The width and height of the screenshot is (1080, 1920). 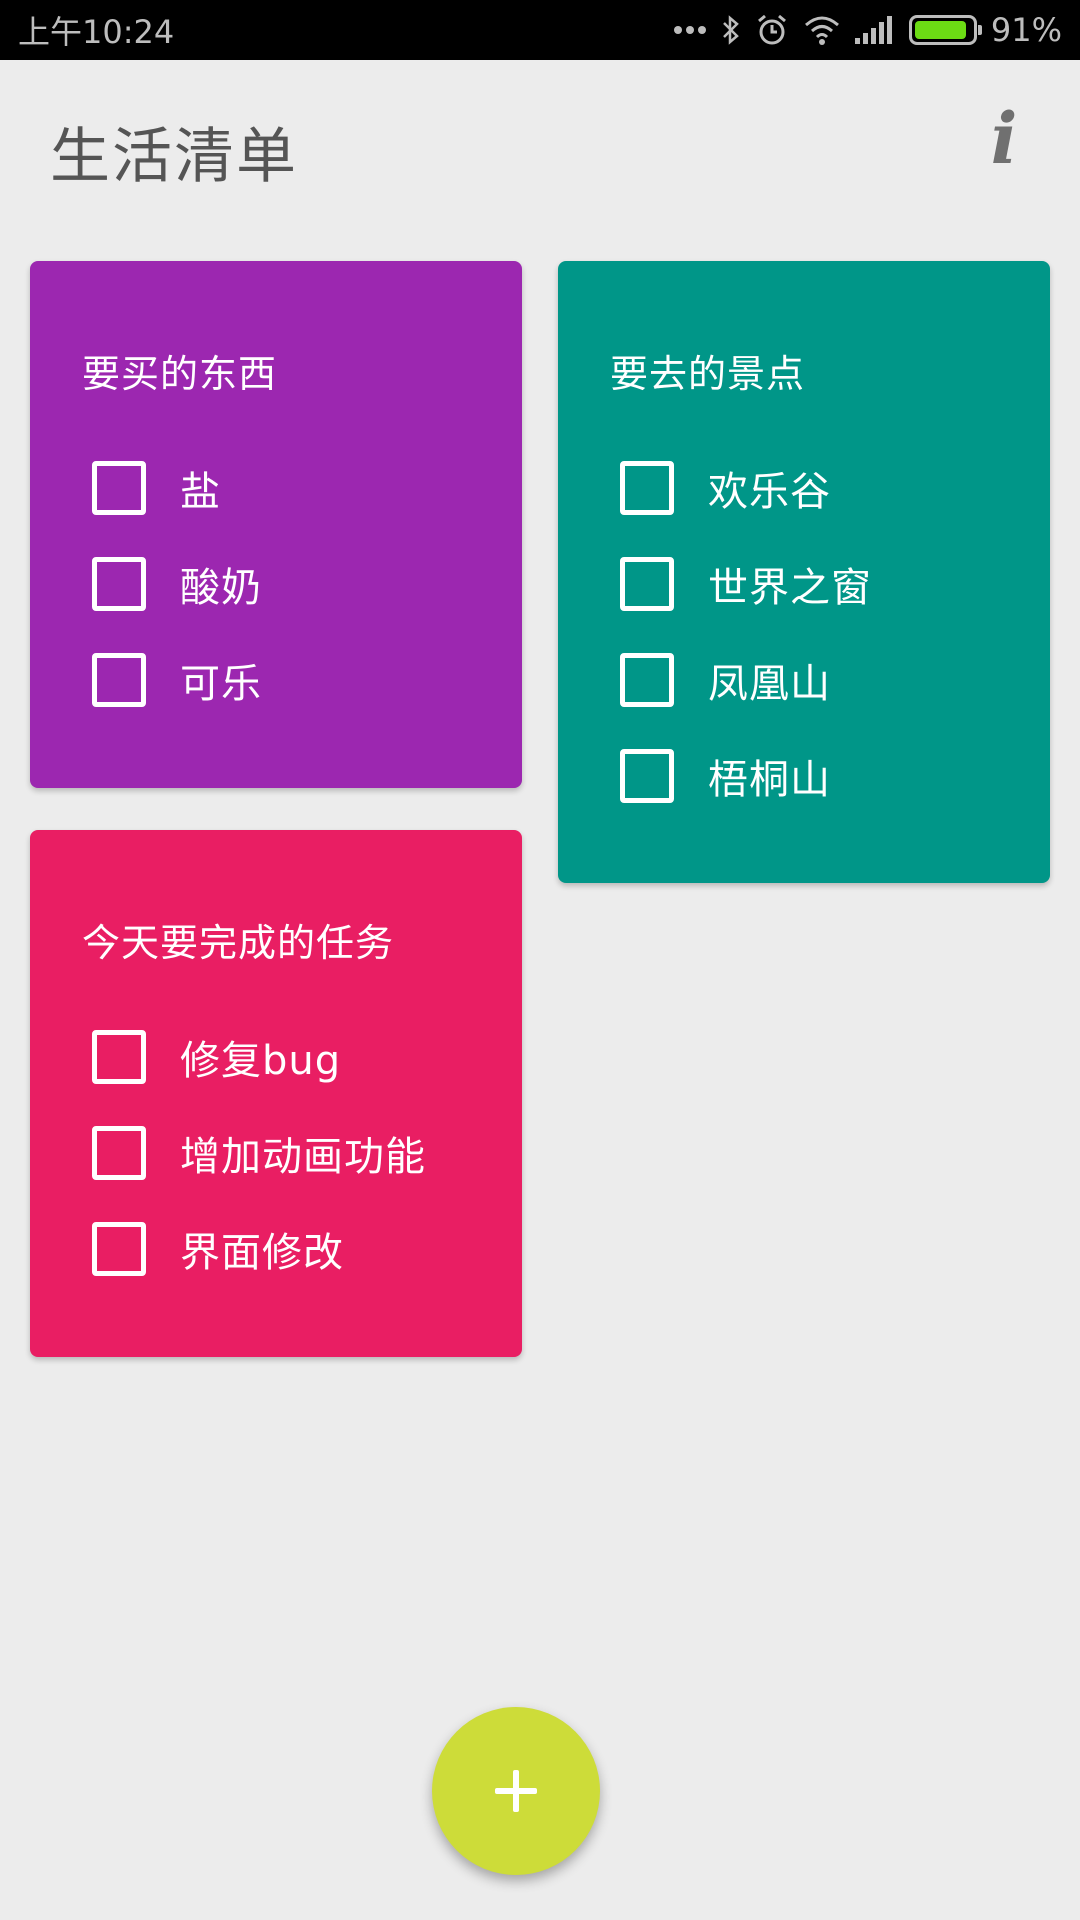 I want to click on list-card-sights: 要去的景点 欢乐谷 世界之窗 凤凰山 梧桐山, so click(x=804, y=572).